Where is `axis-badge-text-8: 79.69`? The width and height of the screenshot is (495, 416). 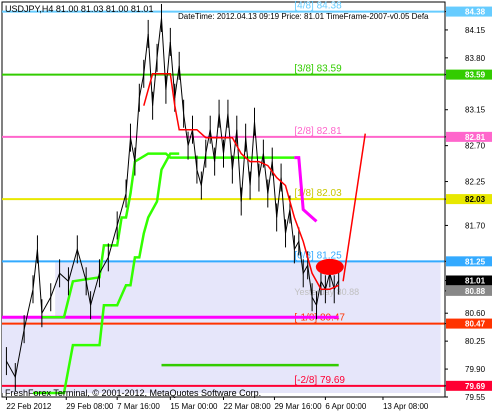 axis-badge-text-8: 79.69 is located at coordinates (475, 386).